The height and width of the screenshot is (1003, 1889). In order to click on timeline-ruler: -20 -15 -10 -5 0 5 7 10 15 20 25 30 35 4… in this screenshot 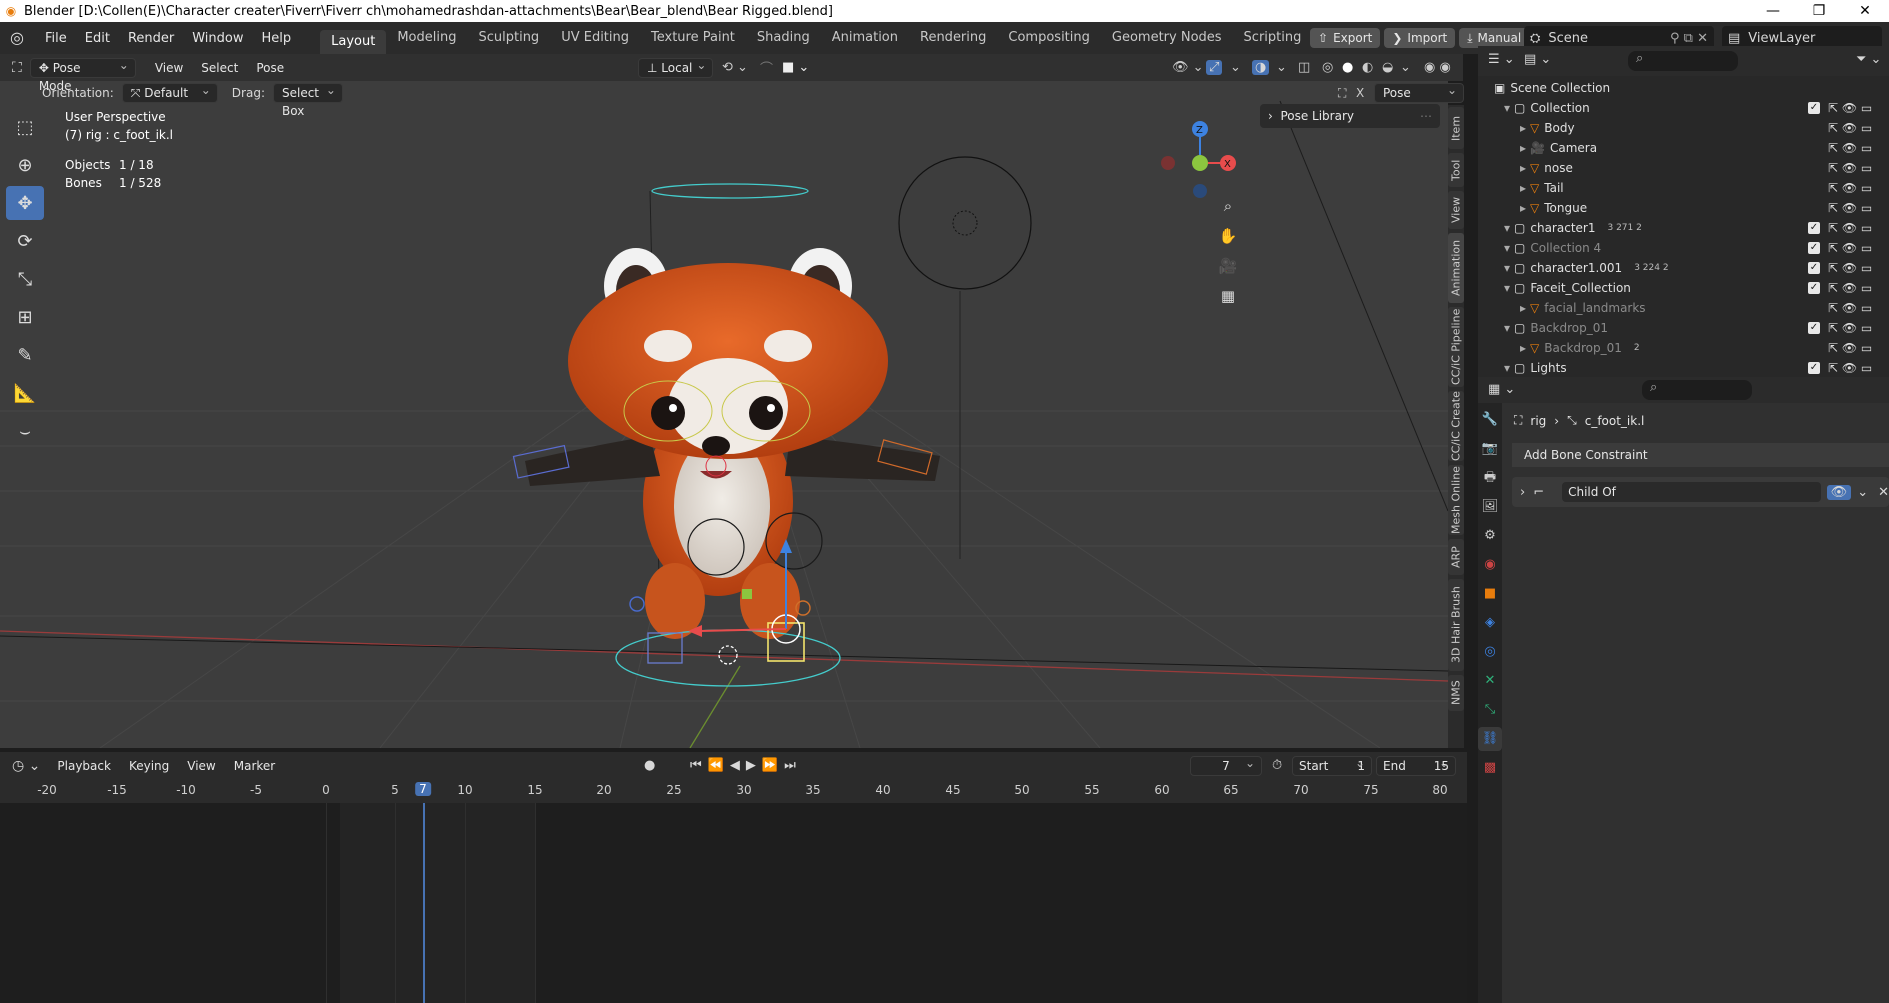, I will do `click(733, 791)`.